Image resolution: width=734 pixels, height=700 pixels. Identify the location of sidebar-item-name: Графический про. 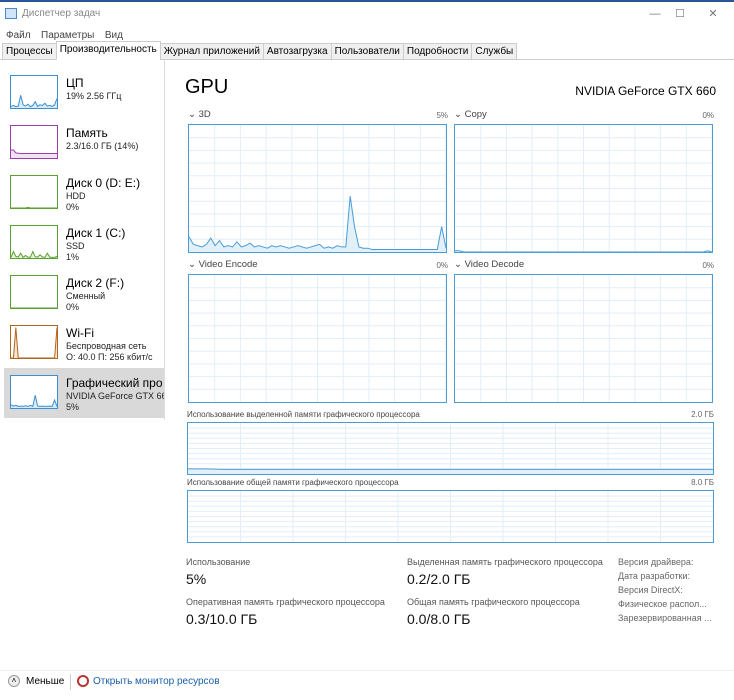
(114, 383).